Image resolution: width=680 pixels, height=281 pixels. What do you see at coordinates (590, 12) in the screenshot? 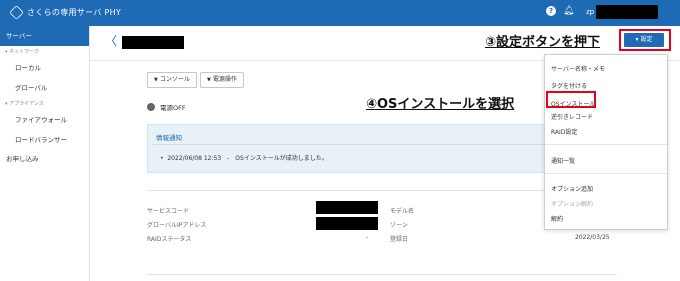
I see `user-name: zp` at bounding box center [590, 12].